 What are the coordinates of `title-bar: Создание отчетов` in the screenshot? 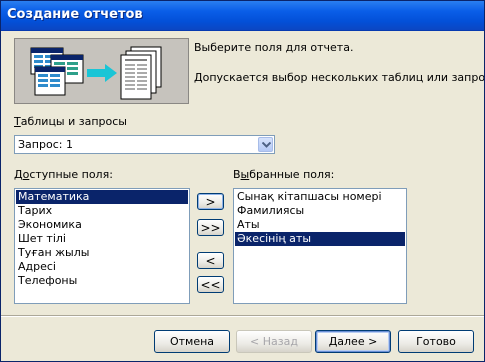 It's located at (242, 16).